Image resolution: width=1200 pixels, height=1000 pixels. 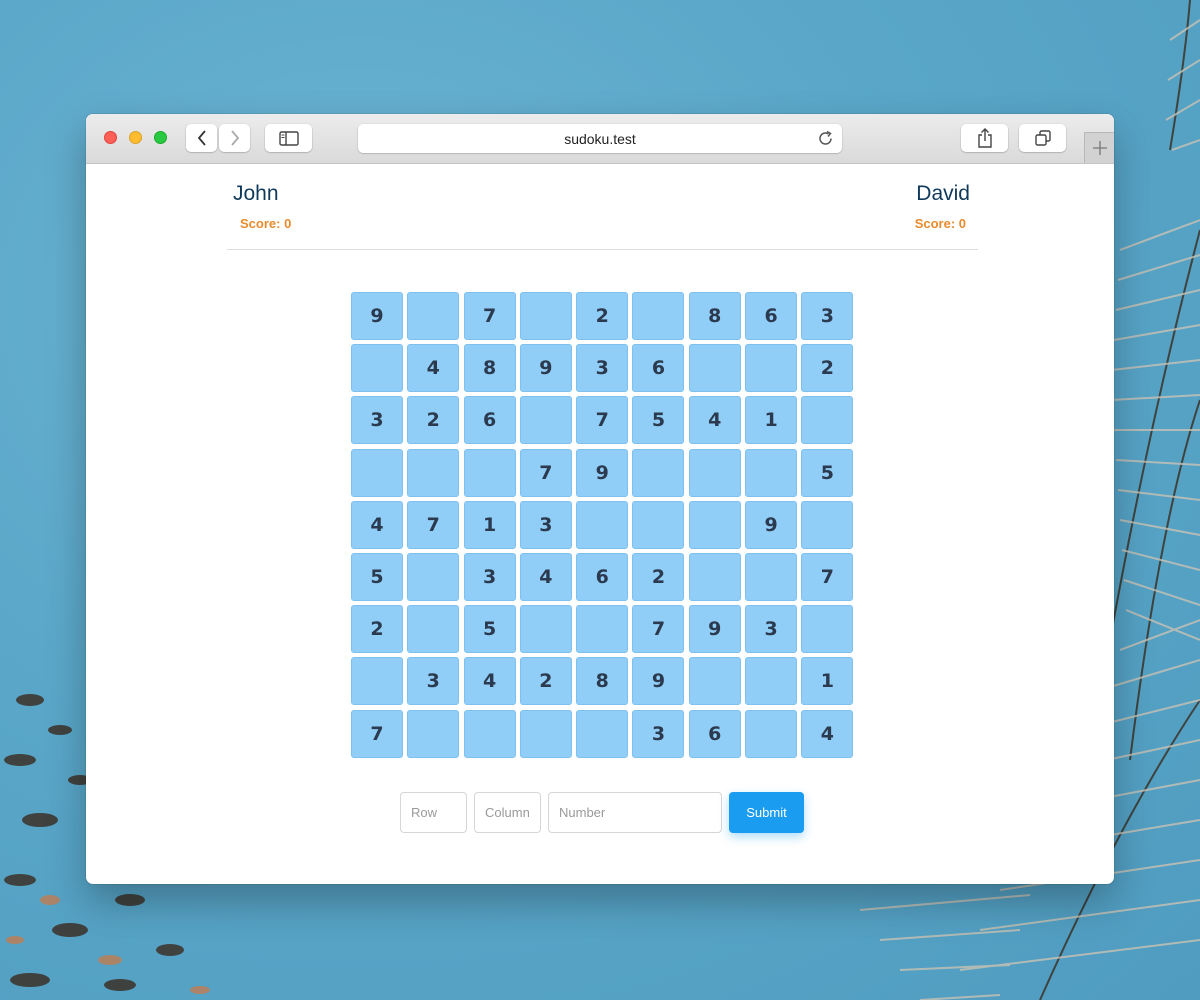 I want to click on forward-button, so click(x=234, y=138).